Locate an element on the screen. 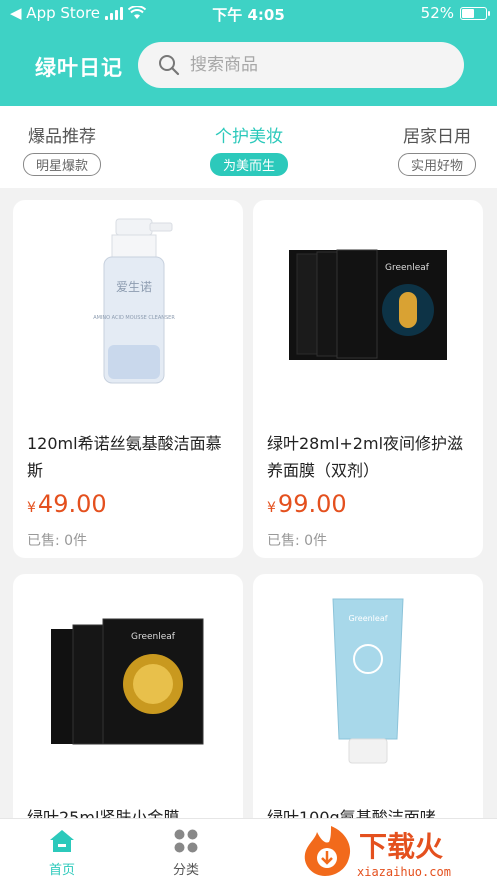  tab-title: 个护美妆 is located at coordinates (249, 137).